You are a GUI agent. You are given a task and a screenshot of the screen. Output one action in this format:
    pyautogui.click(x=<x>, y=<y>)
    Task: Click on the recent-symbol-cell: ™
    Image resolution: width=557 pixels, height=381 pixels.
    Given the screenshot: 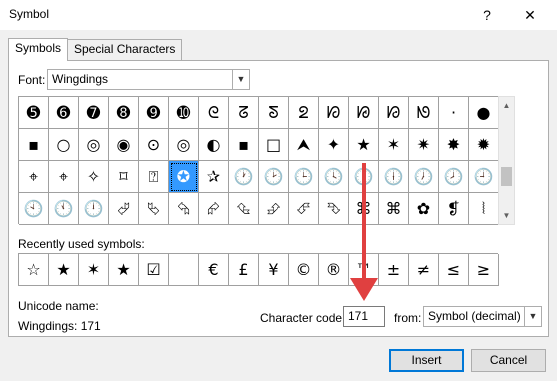 What is the action you would take?
    pyautogui.click(x=364, y=270)
    